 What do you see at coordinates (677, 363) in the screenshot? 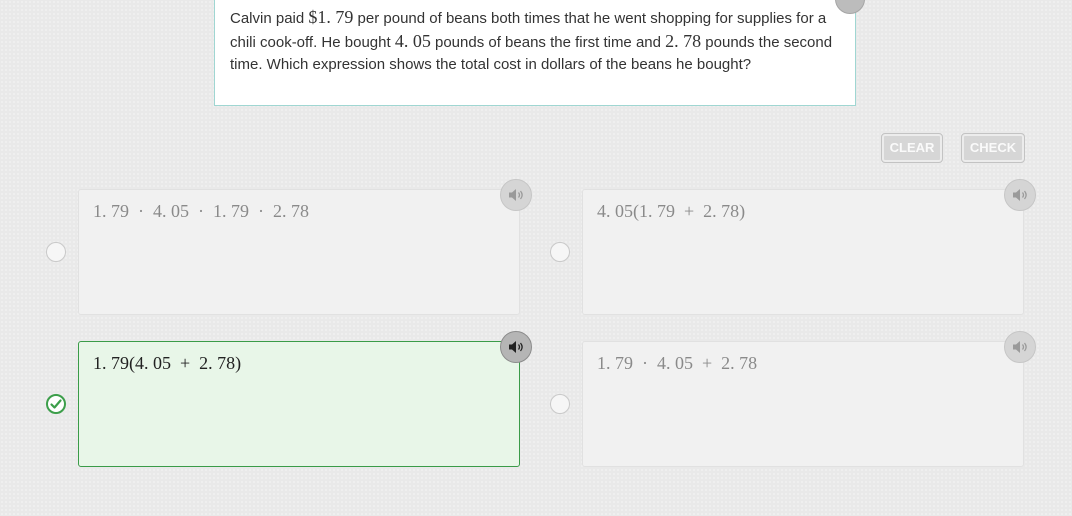
I see `choice-d-expression: 1. 79 · 4. 05 + 2. 78` at bounding box center [677, 363].